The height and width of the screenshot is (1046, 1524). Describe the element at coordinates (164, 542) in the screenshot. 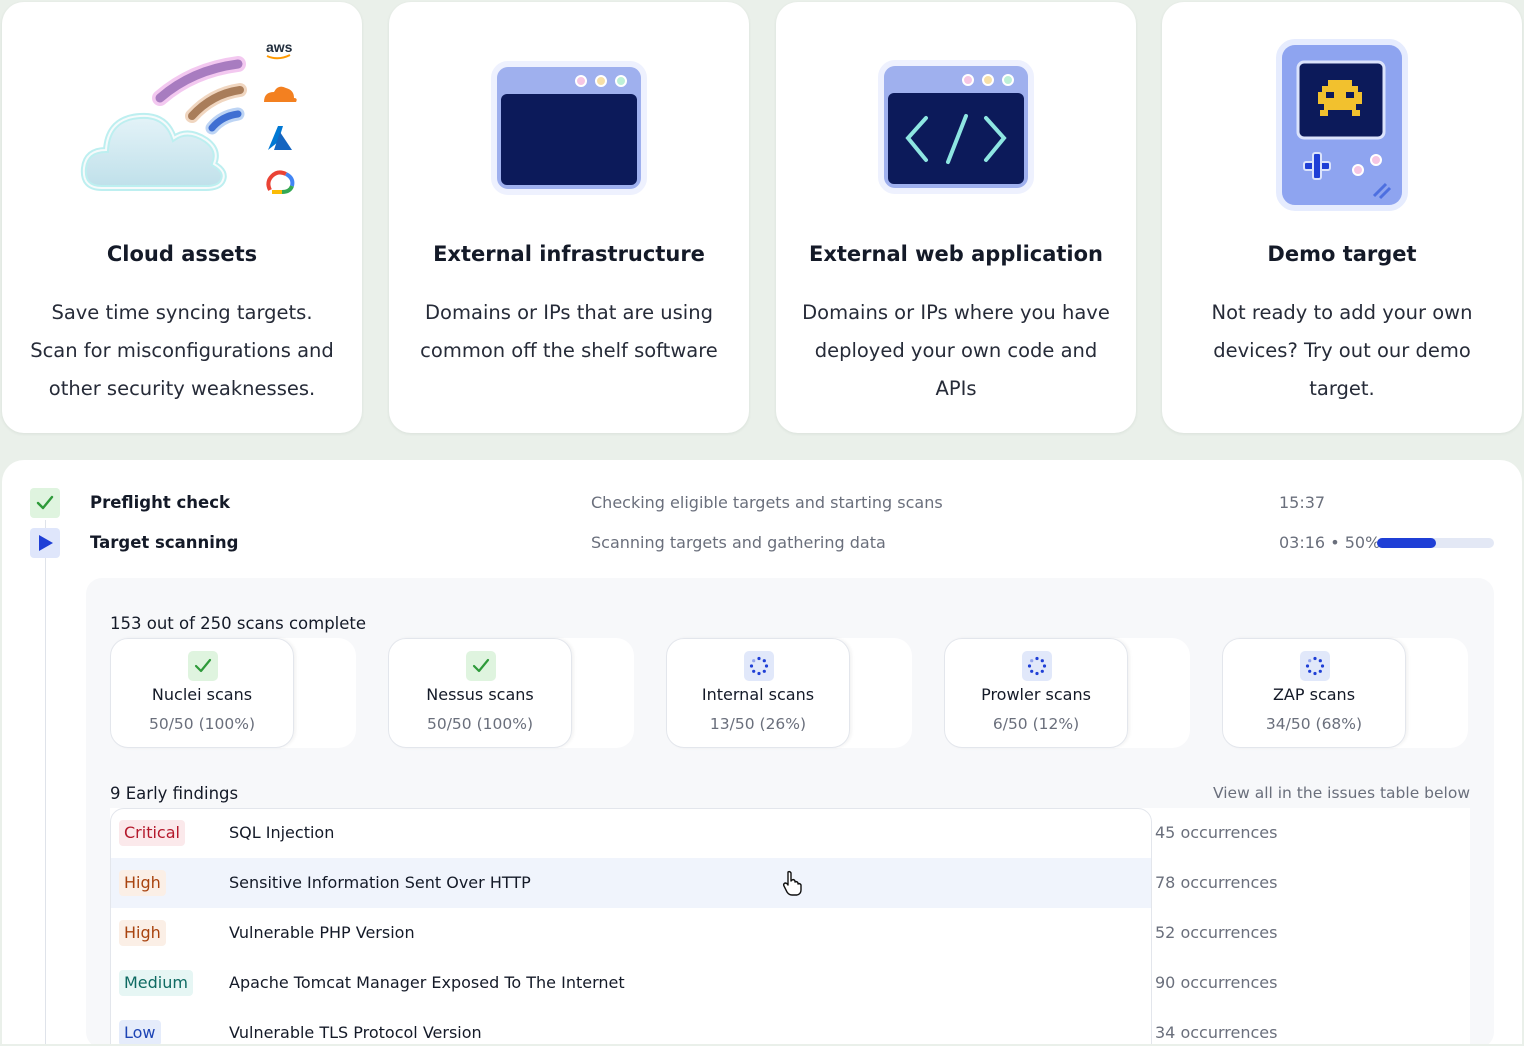

I see `step-name: Target scanning` at that location.